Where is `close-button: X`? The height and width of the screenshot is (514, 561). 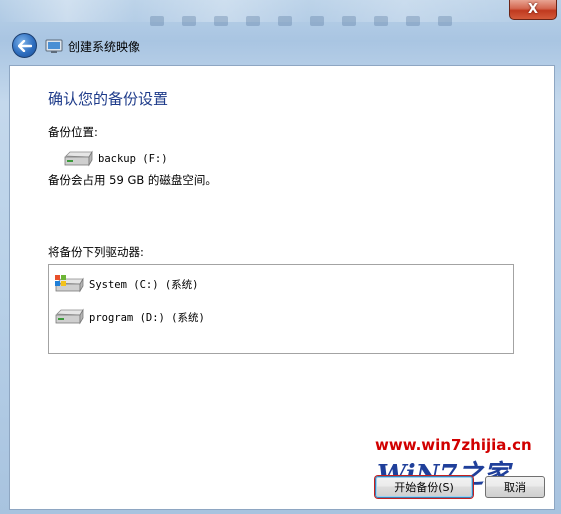
close-button: X is located at coordinates (533, 10).